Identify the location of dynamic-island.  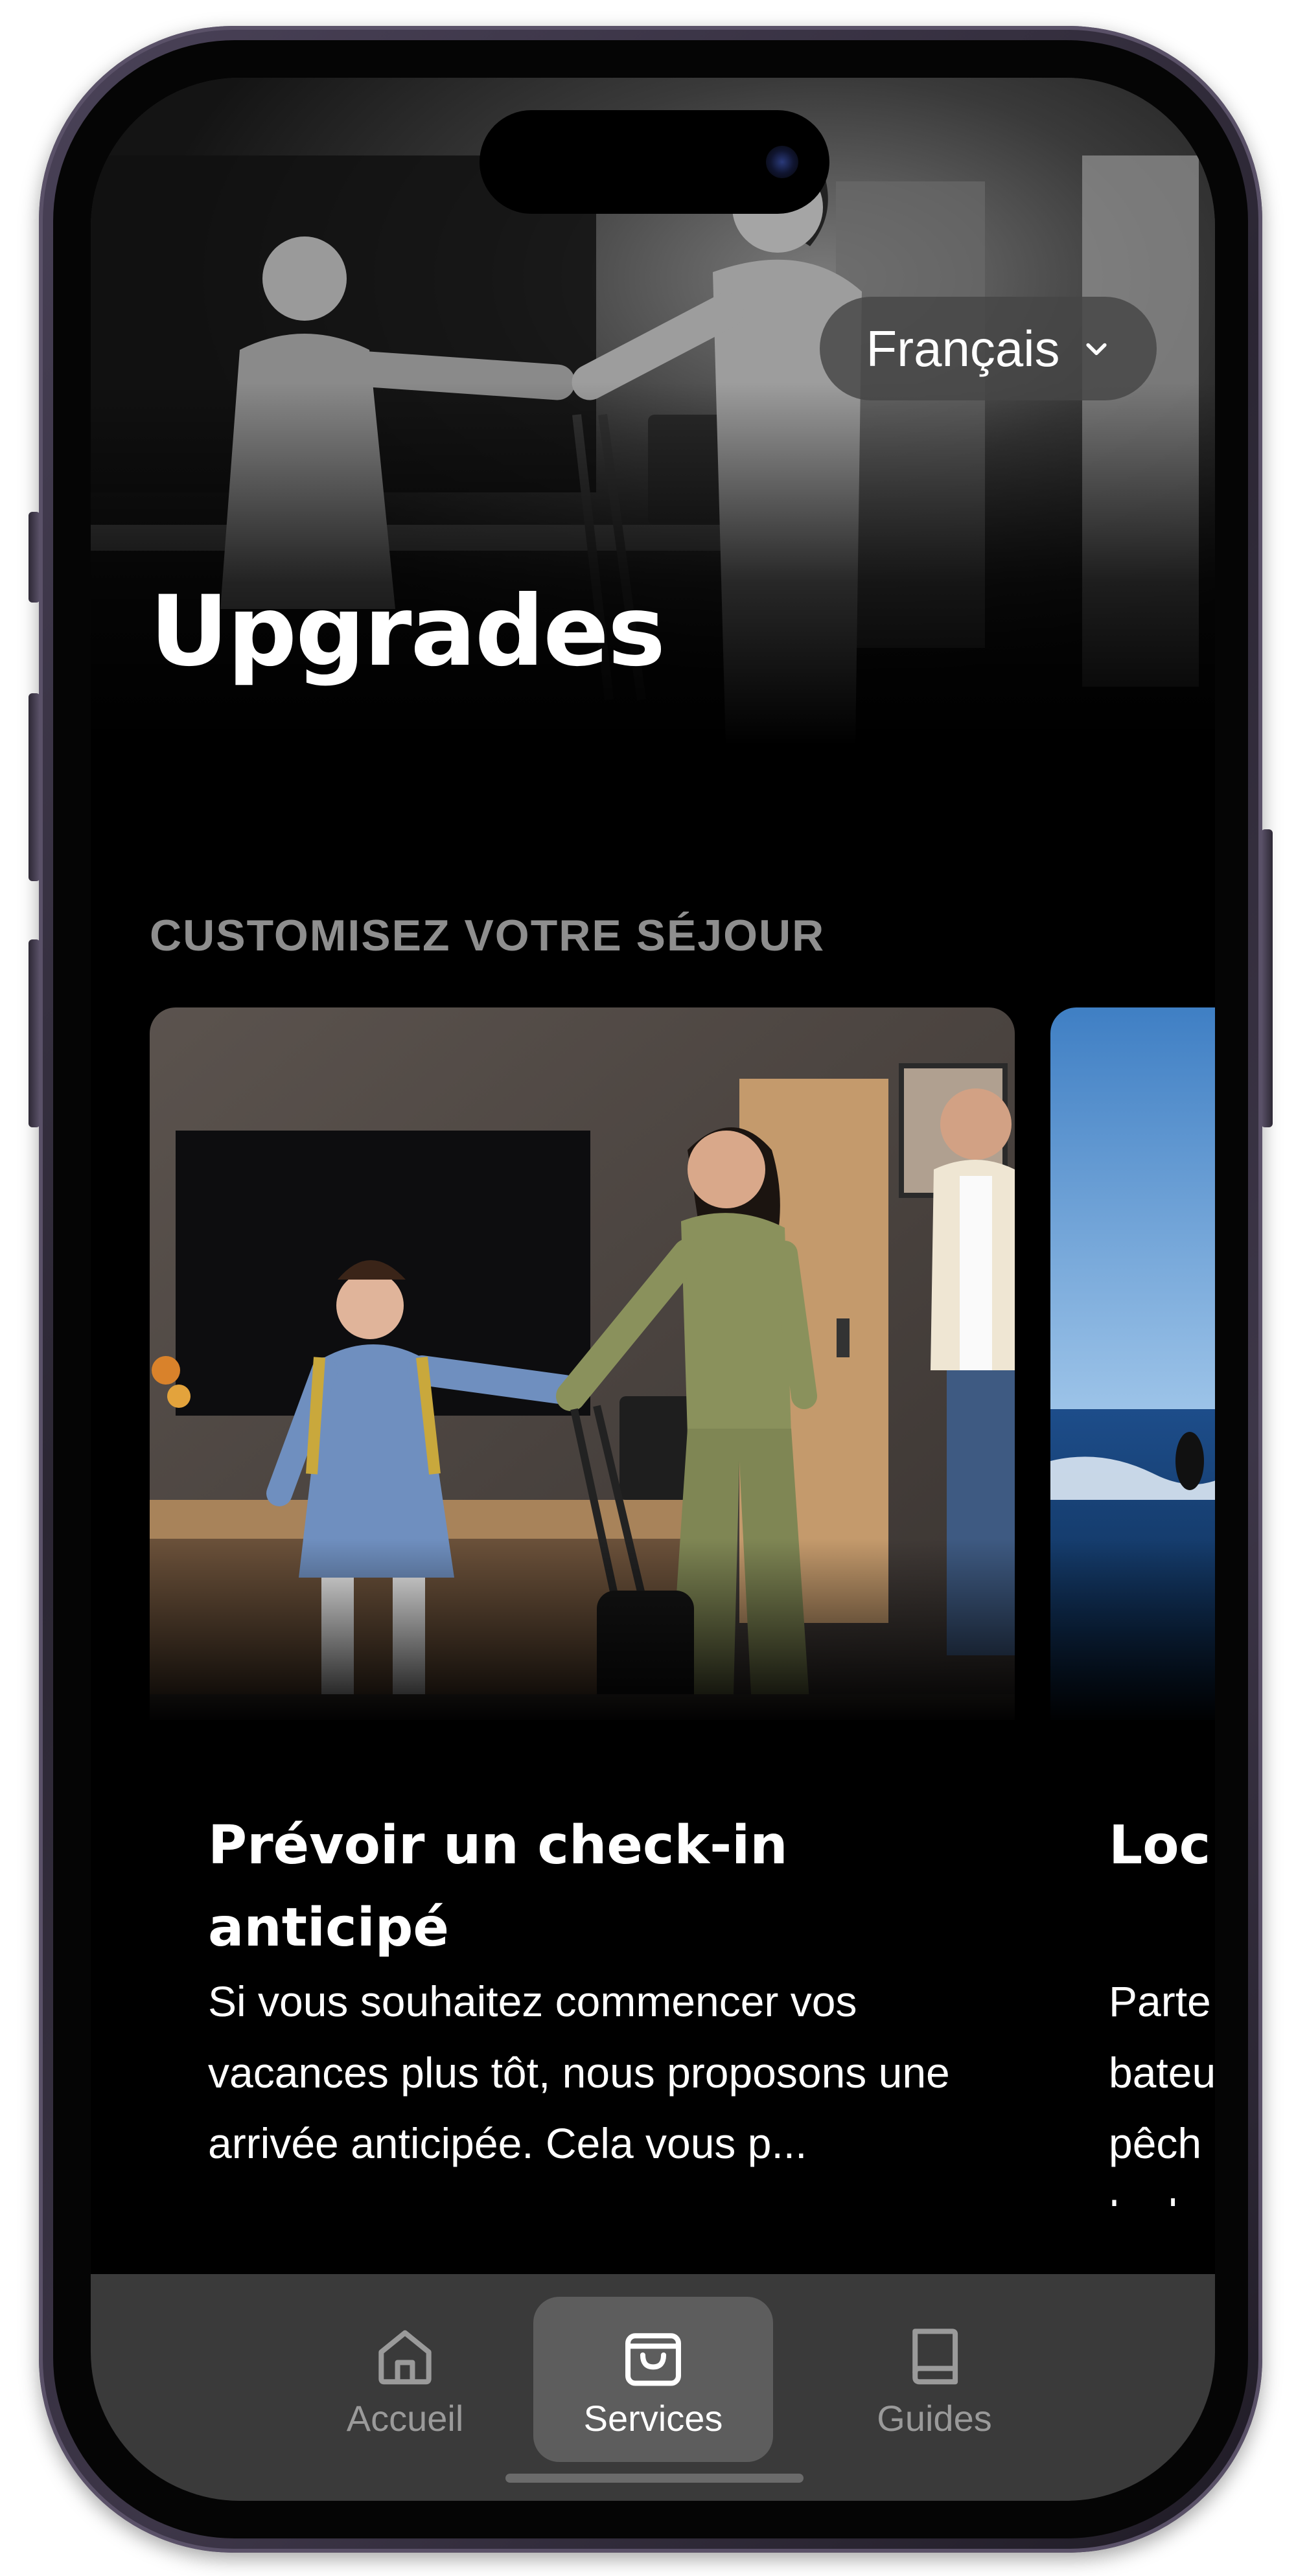
(654, 162).